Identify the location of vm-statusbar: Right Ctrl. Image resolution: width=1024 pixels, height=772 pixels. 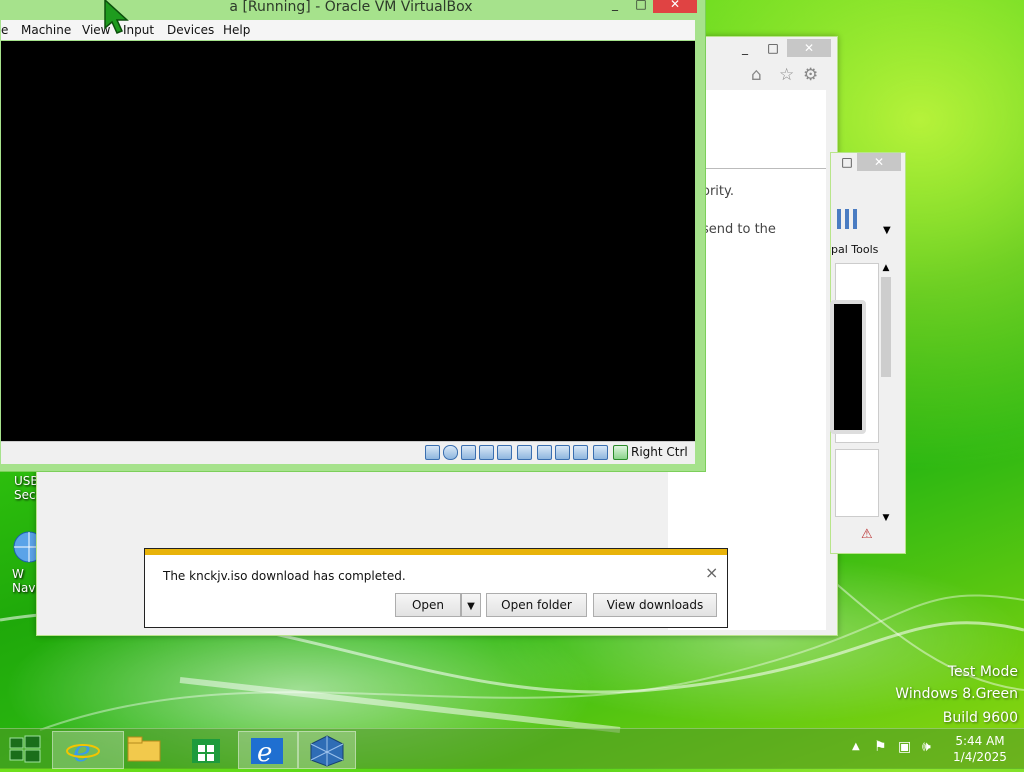
(348, 452).